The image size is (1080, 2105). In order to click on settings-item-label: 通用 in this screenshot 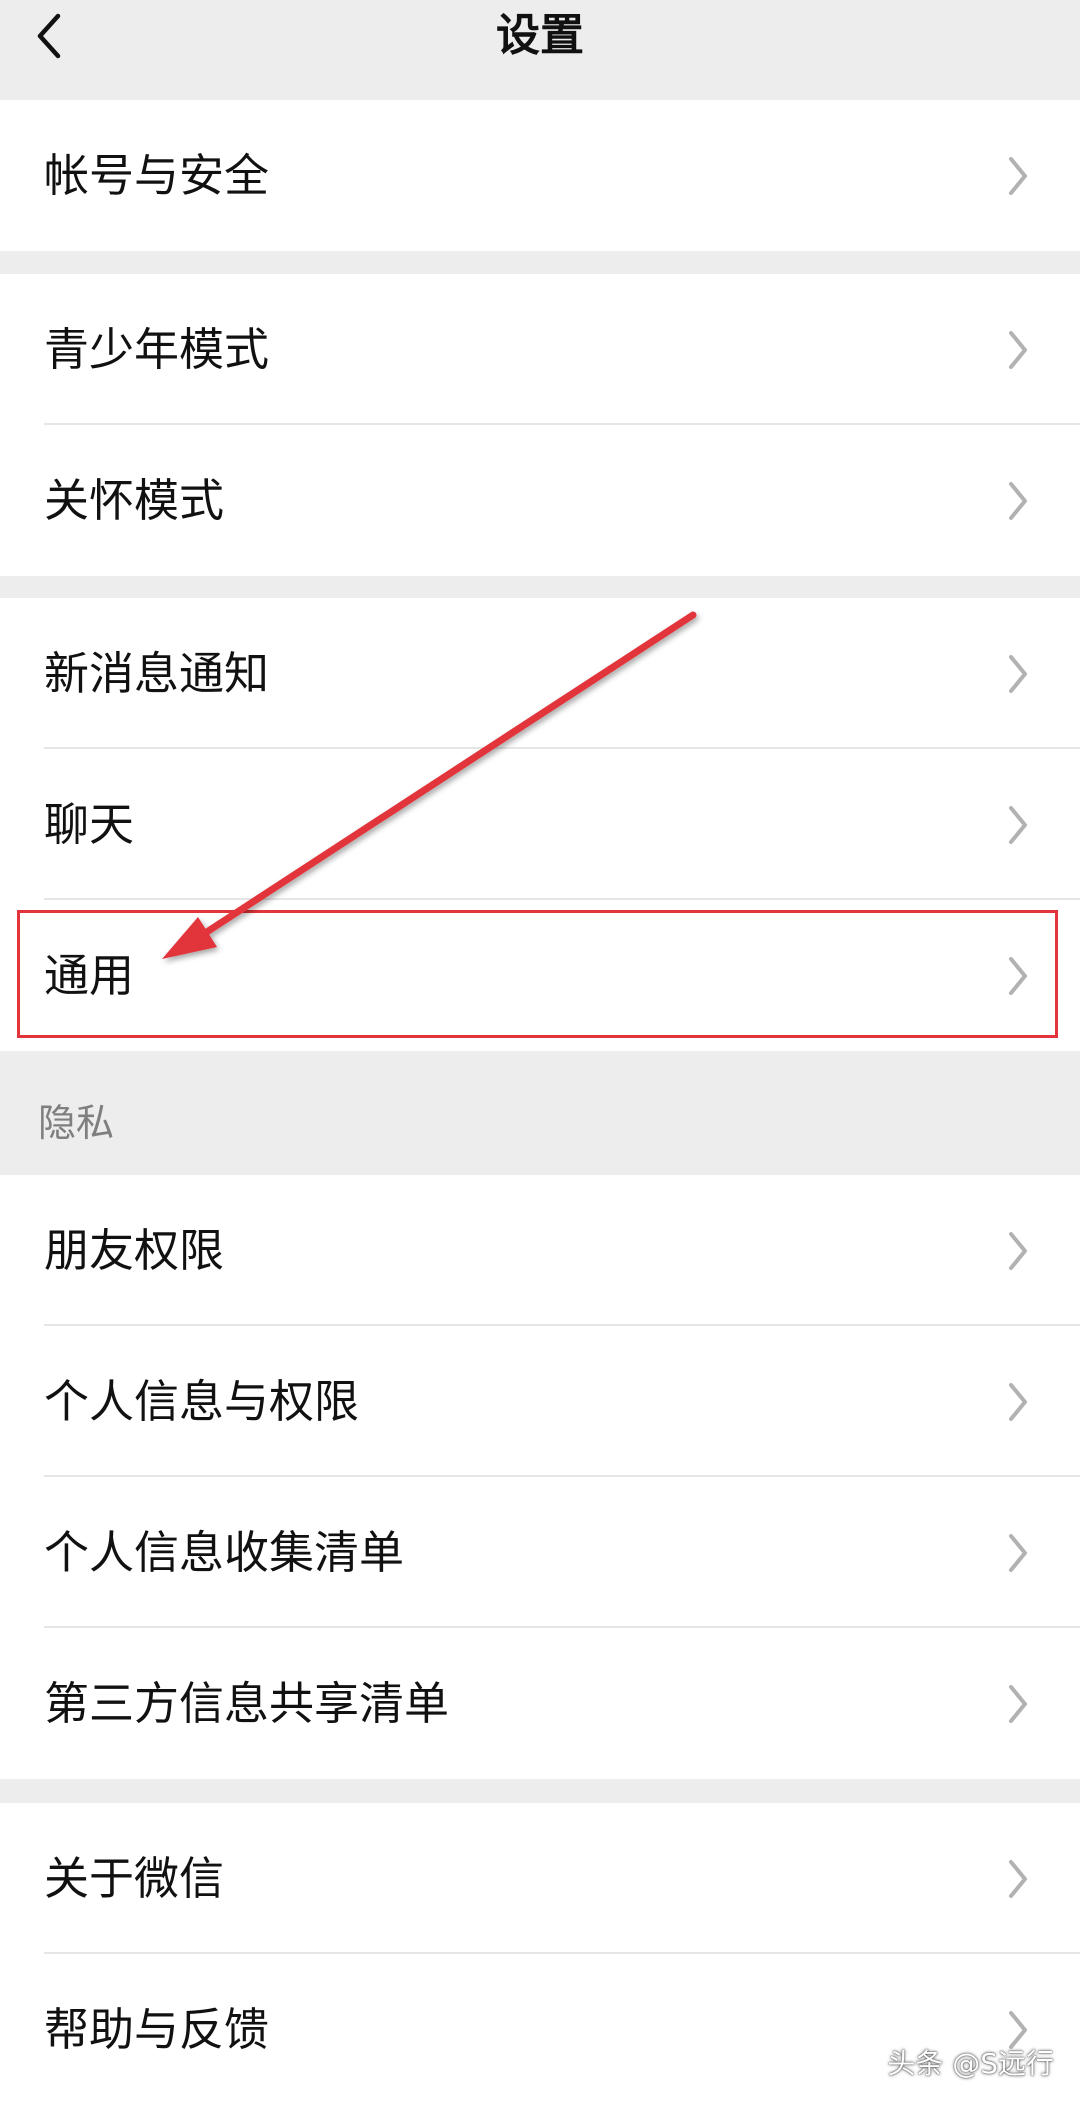, I will do `click(89, 975)`.